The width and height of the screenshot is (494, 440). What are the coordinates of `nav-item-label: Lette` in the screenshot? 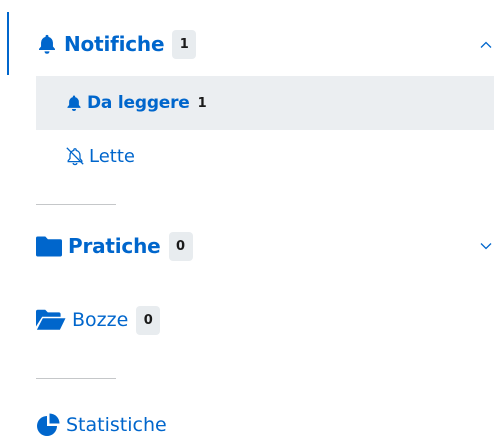 It's located at (112, 156).